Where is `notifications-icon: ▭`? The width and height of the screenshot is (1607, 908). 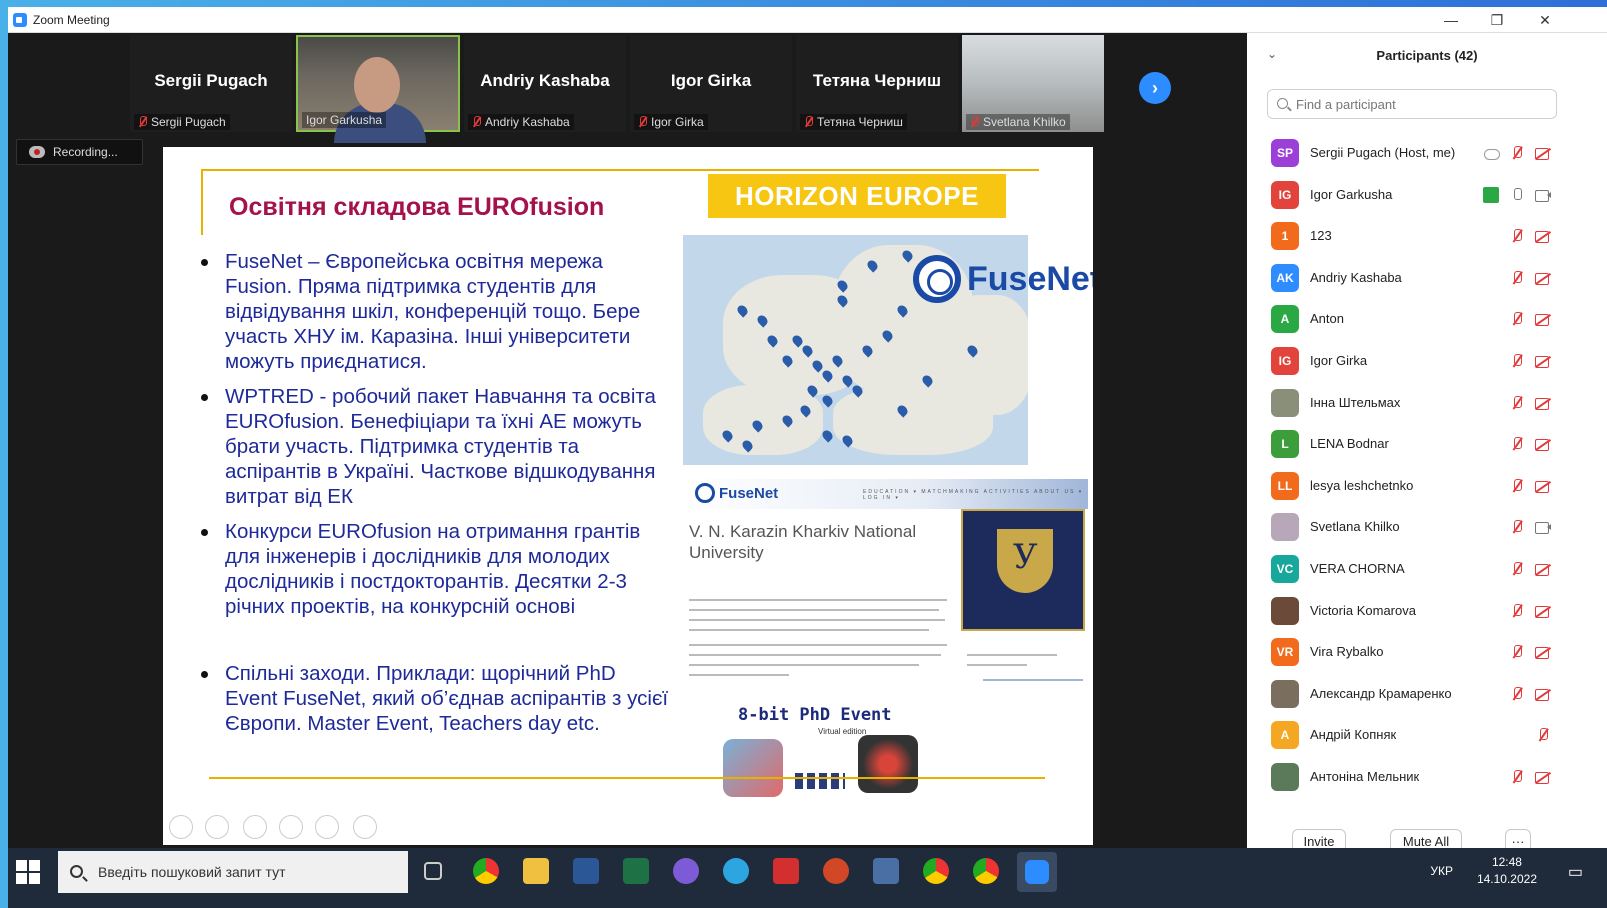
notifications-icon: ▭ is located at coordinates (1575, 872).